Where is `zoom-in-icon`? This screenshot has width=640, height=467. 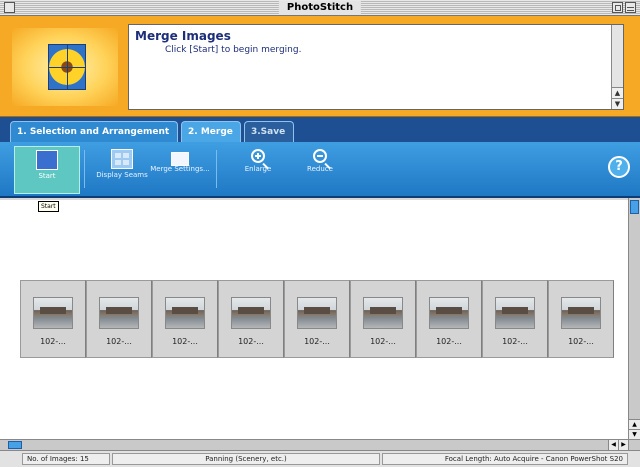 zoom-in-icon is located at coordinates (258, 156).